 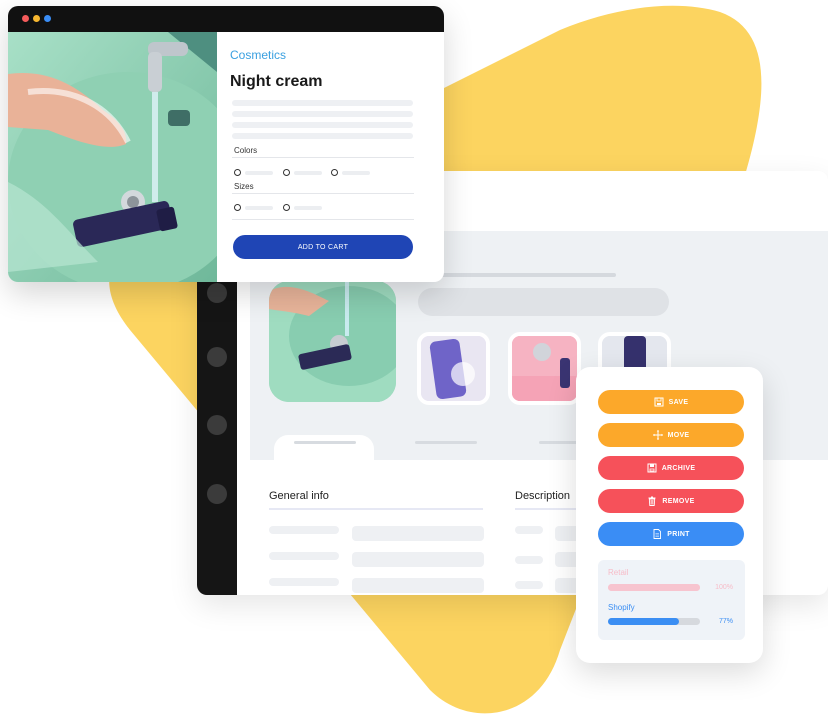 I want to click on shopify-progress, so click(x=654, y=621).